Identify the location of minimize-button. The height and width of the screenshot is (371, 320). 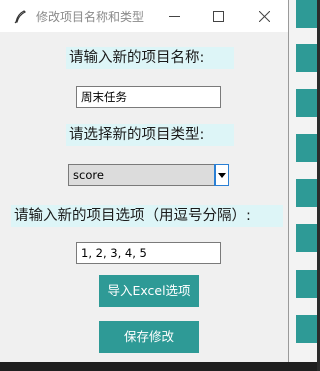
(174, 16).